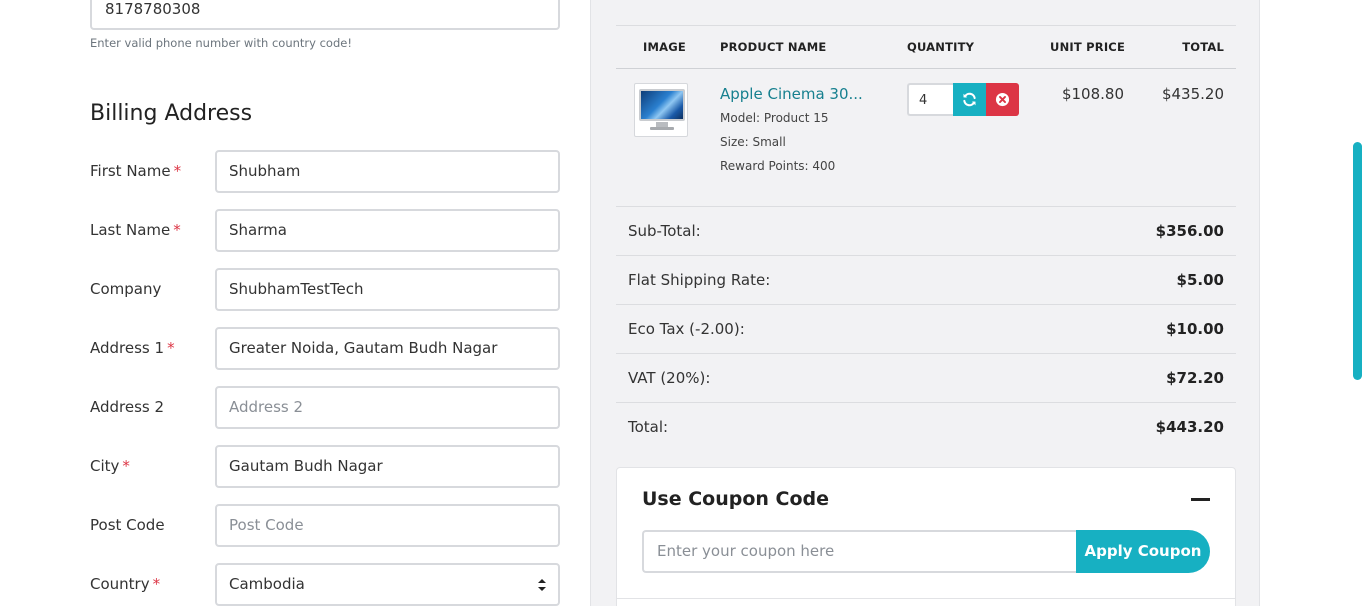 The image size is (1366, 606). Describe the element at coordinates (941, 47) in the screenshot. I see `header-quantity: QUANTITY` at that location.